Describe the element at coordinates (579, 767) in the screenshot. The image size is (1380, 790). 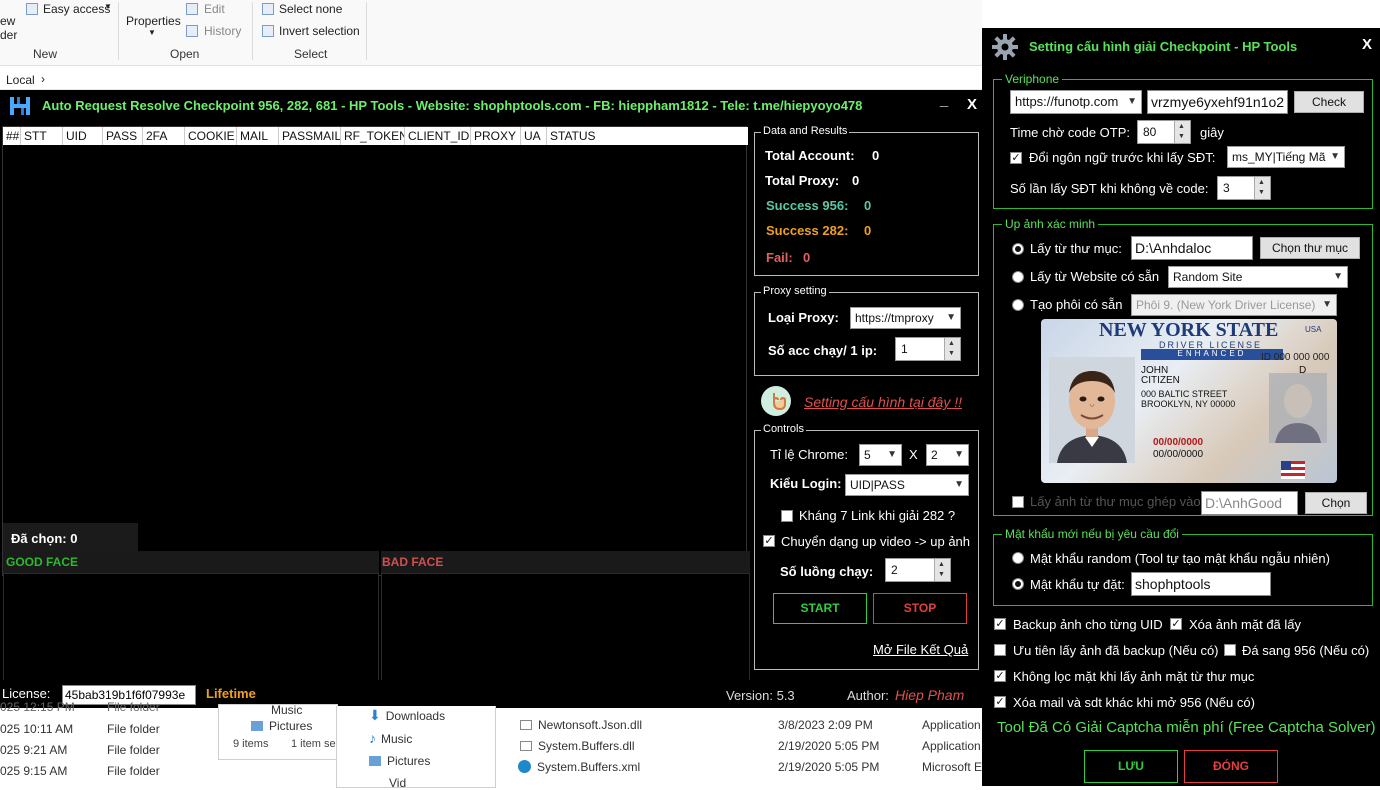
I see `file-item: System.Buffers.xml` at that location.